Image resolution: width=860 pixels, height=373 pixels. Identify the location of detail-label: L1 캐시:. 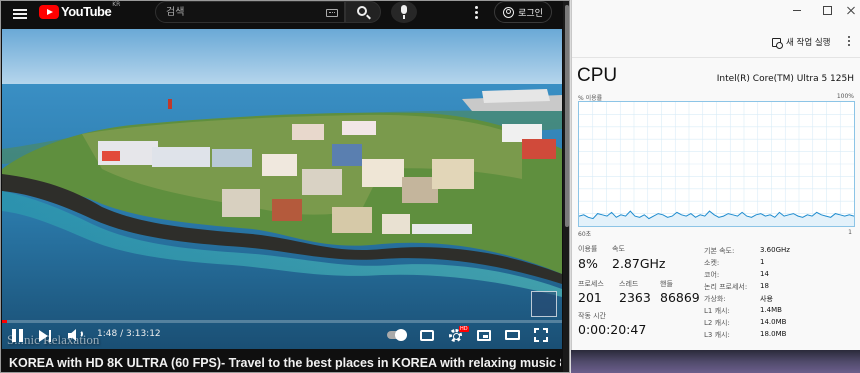
(717, 311).